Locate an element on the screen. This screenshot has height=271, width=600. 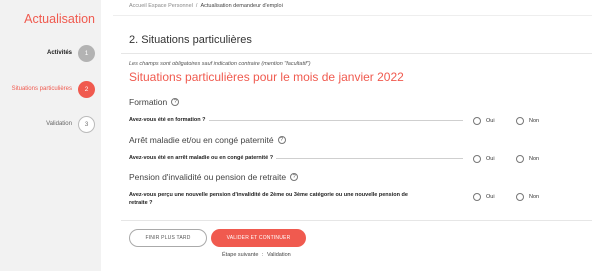
radio-formation-non: Non is located at coordinates (527, 121).